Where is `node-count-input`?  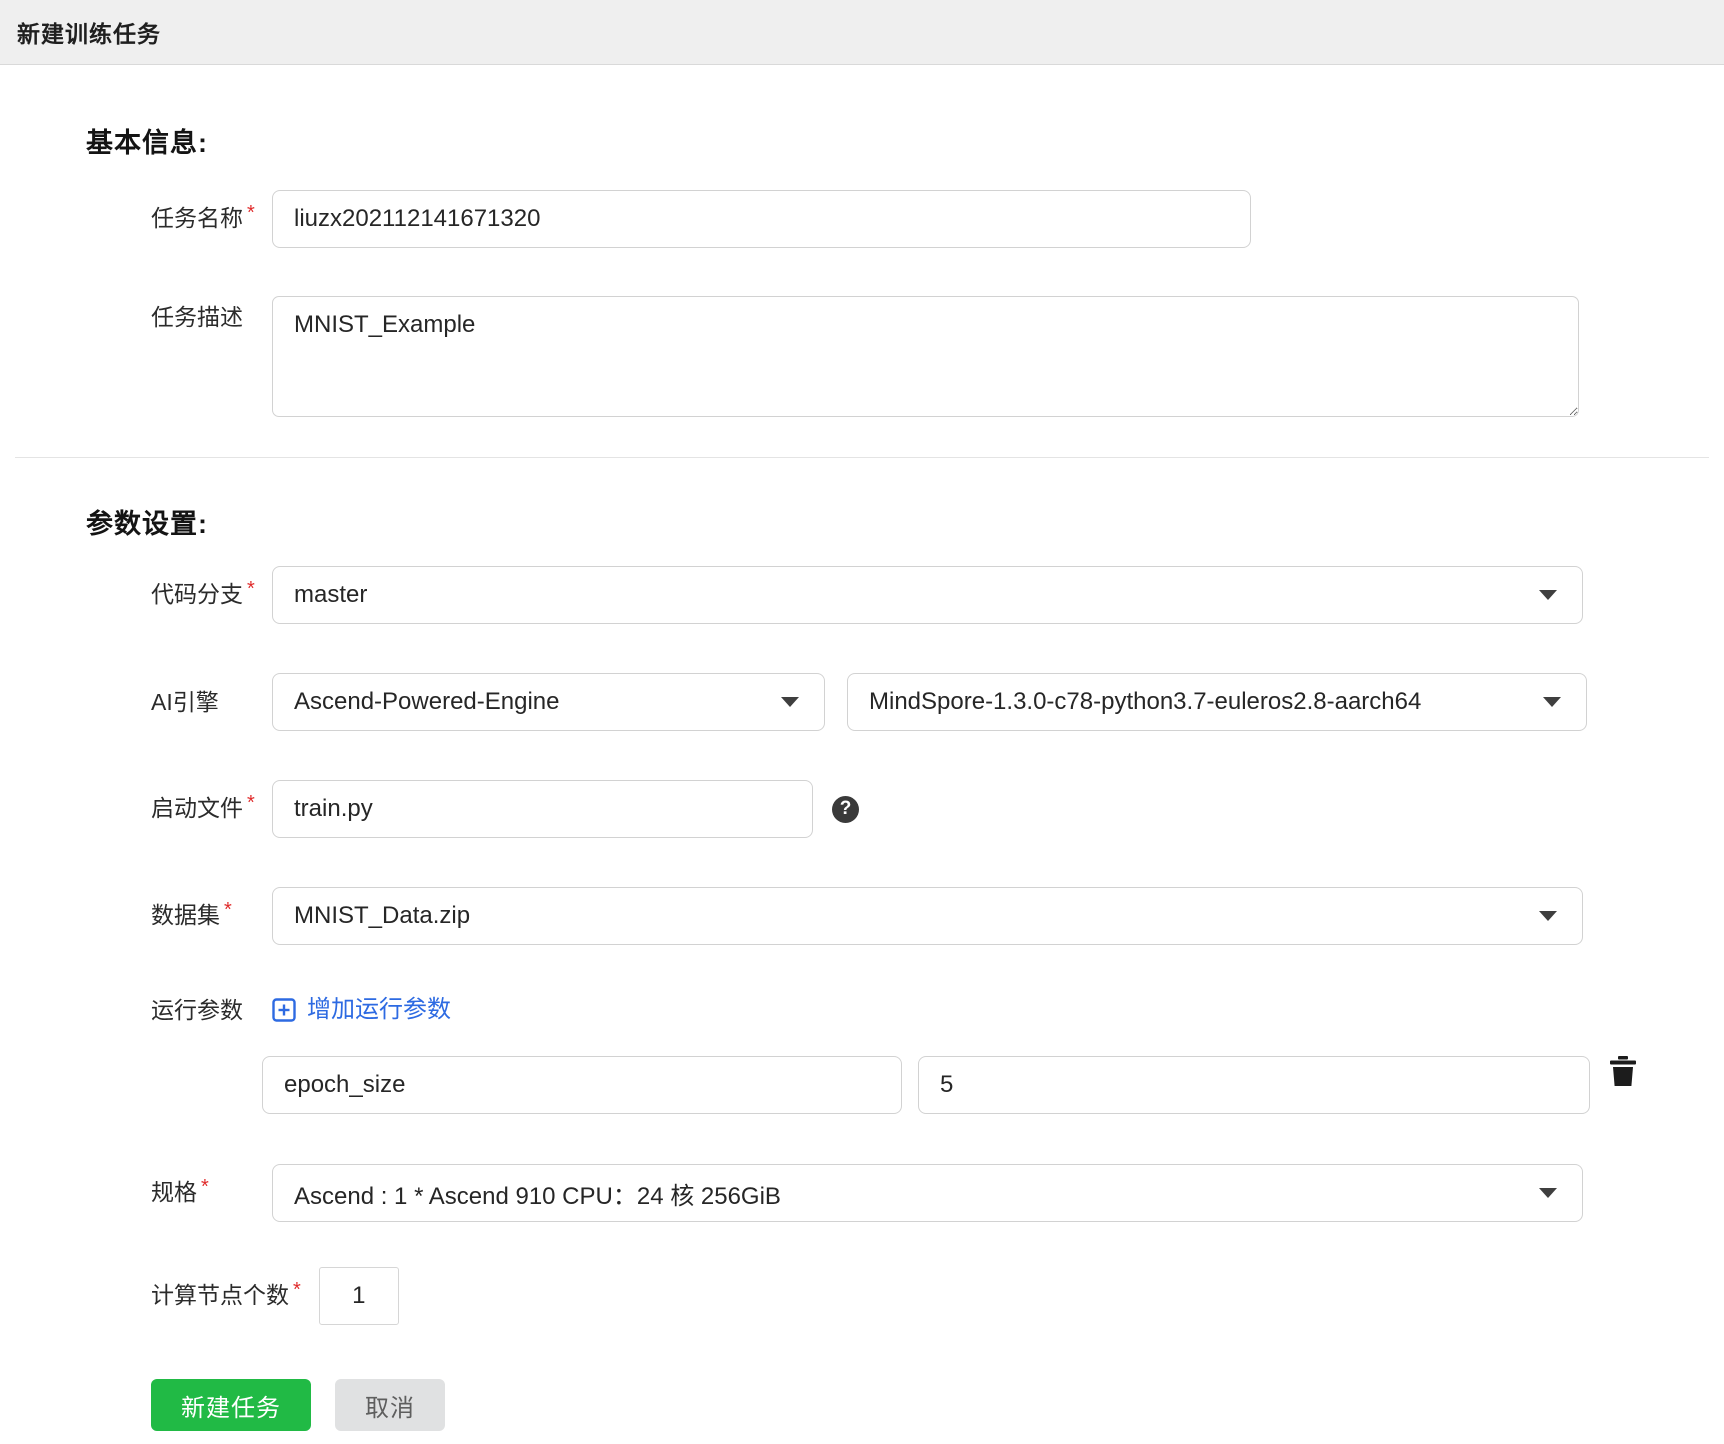
node-count-input is located at coordinates (358, 1296).